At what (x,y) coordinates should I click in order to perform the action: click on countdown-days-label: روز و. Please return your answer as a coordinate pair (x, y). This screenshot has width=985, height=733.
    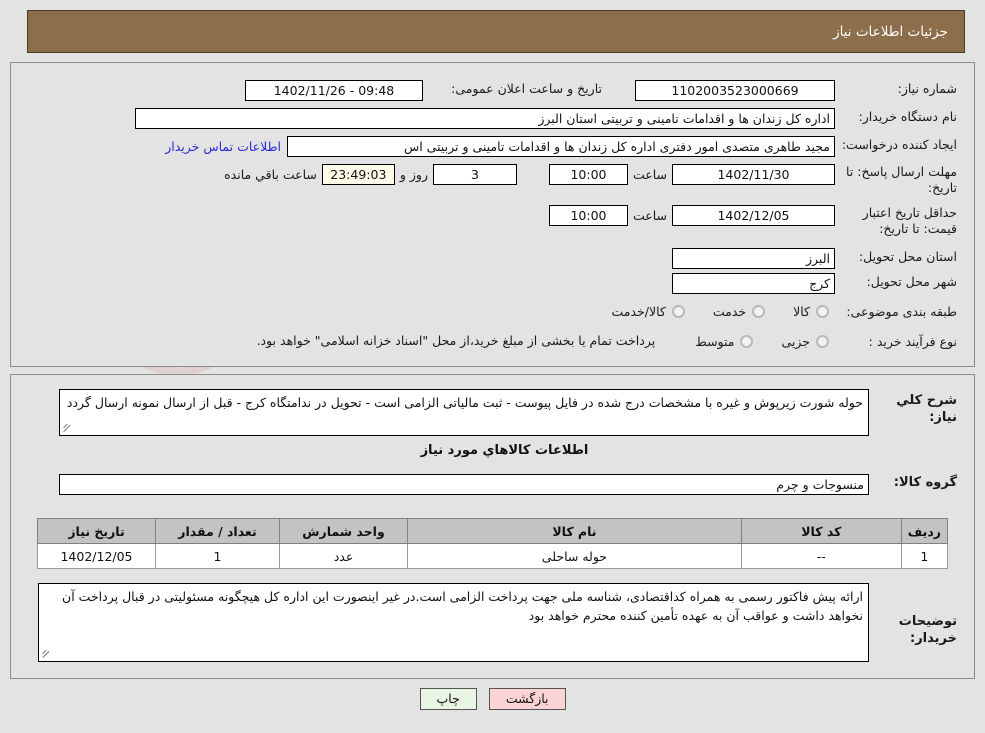
    Looking at the image, I should click on (413, 174).